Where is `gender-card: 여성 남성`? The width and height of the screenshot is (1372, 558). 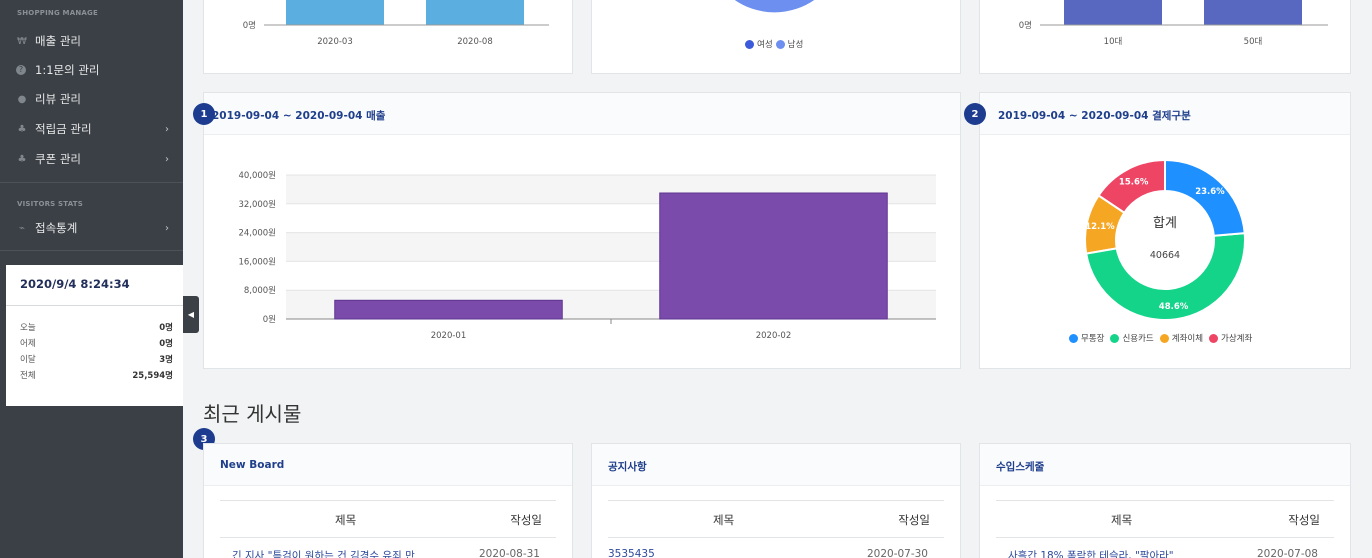
gender-card: 여성 남성 is located at coordinates (776, 37).